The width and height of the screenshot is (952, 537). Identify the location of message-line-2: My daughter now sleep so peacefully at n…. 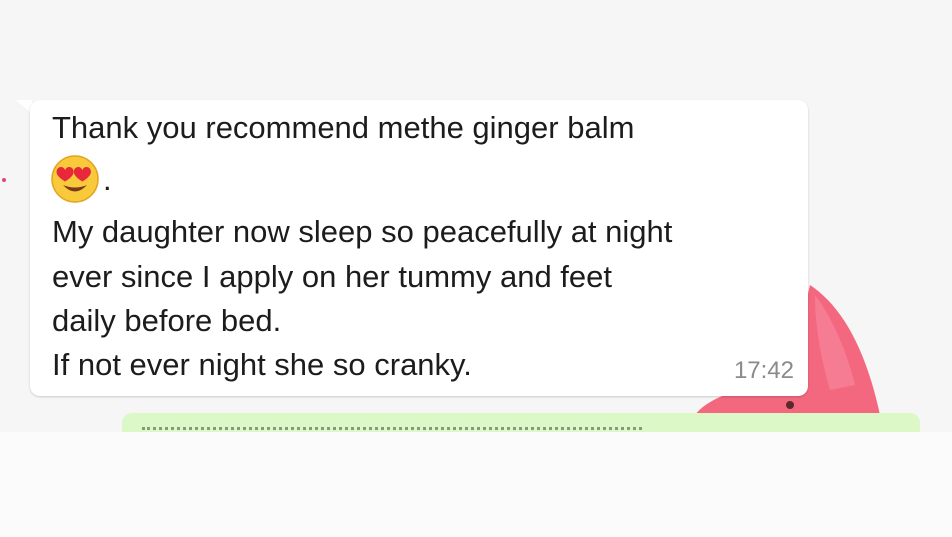
(362, 231).